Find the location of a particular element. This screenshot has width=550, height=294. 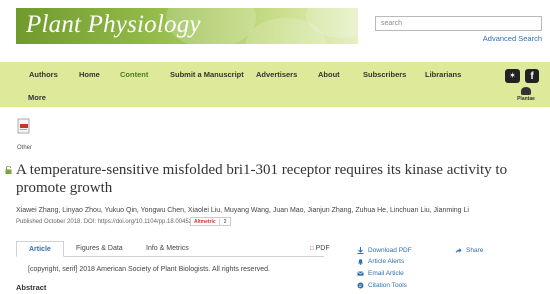

article-section-label: Other is located at coordinates (25, 148).